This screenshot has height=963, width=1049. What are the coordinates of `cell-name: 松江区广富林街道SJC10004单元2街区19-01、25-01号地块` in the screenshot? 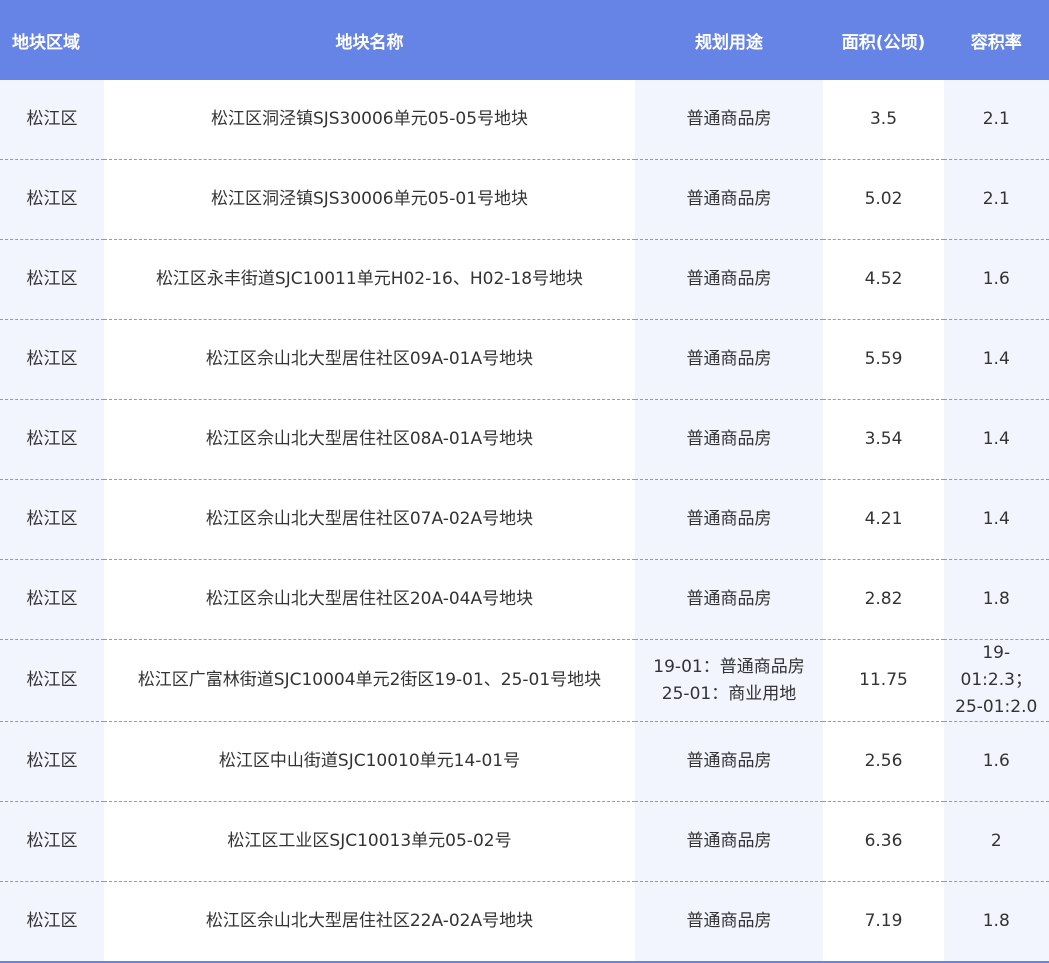 It's located at (369, 680).